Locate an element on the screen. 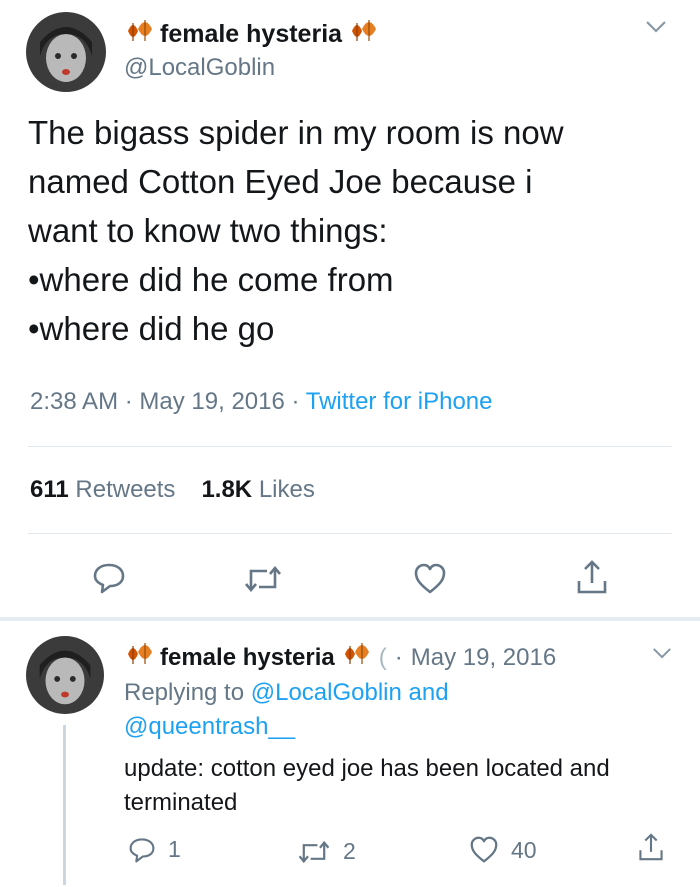 This screenshot has height=887, width=700. retweet-count: 2 is located at coordinates (349, 851).